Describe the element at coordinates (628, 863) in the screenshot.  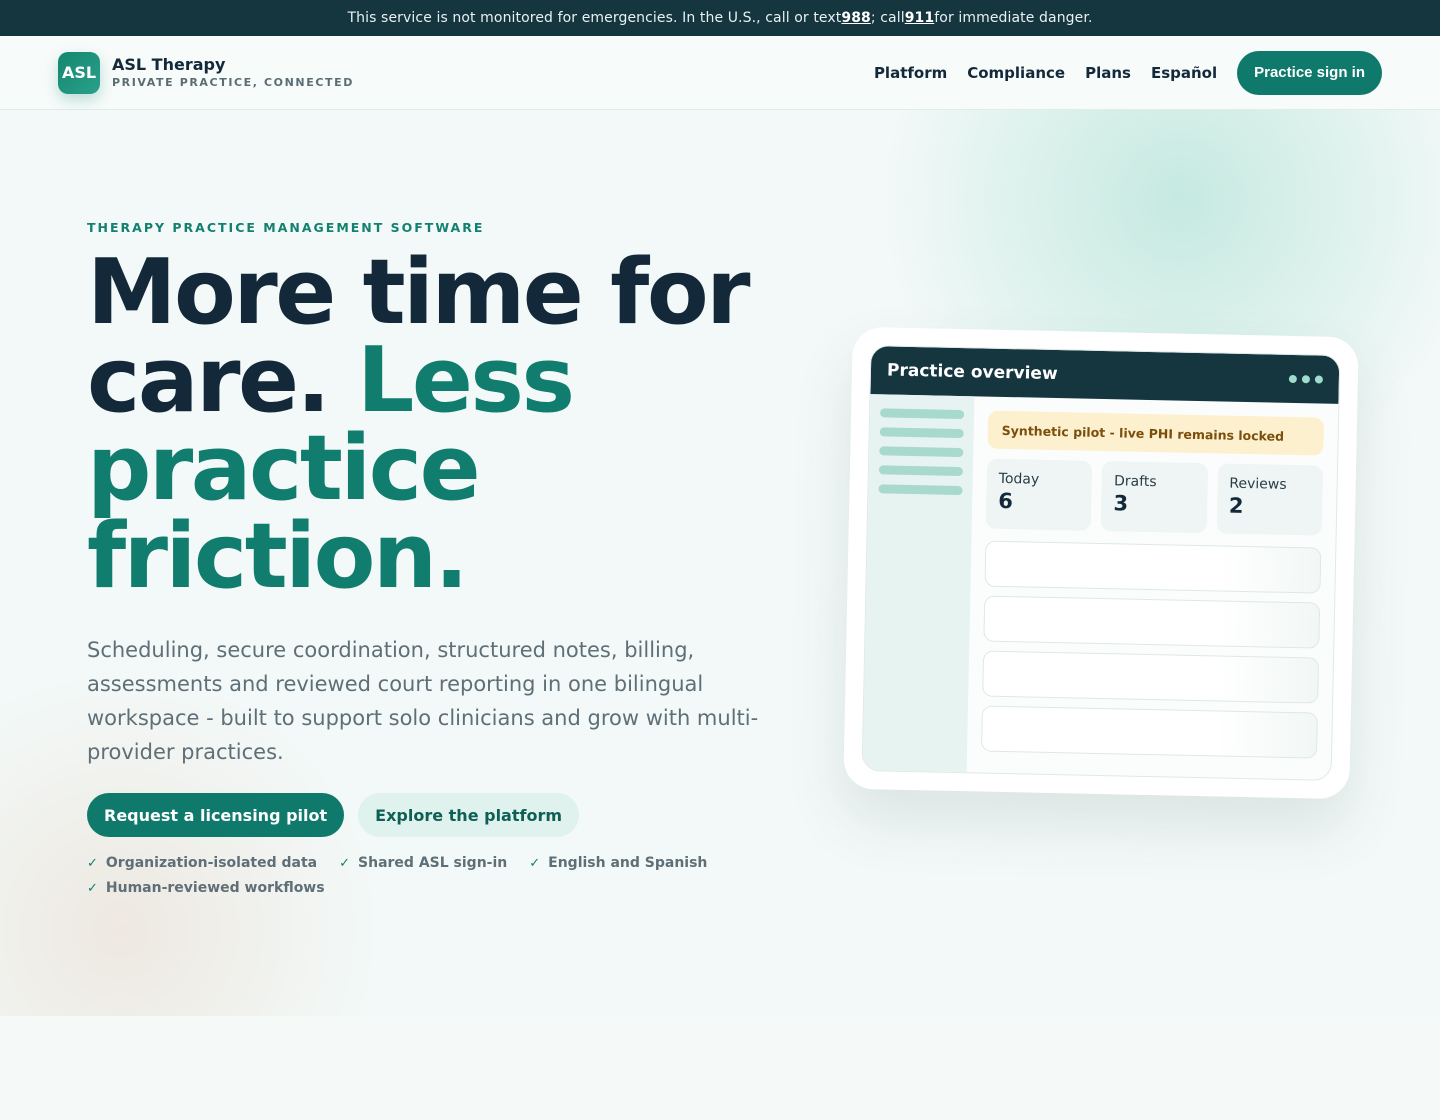
I see `check-label: English and Spanish` at that location.